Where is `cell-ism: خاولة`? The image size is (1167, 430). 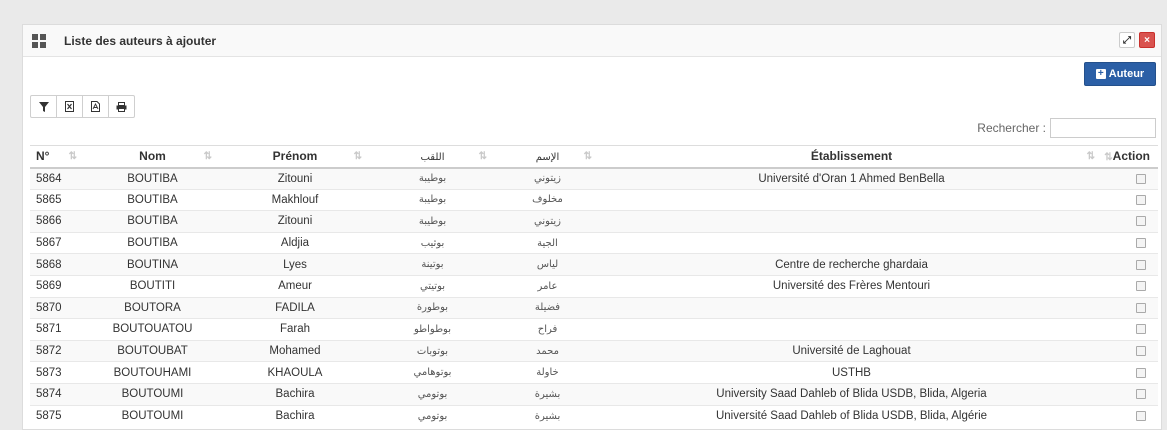 cell-ism: خاولة is located at coordinates (547, 372).